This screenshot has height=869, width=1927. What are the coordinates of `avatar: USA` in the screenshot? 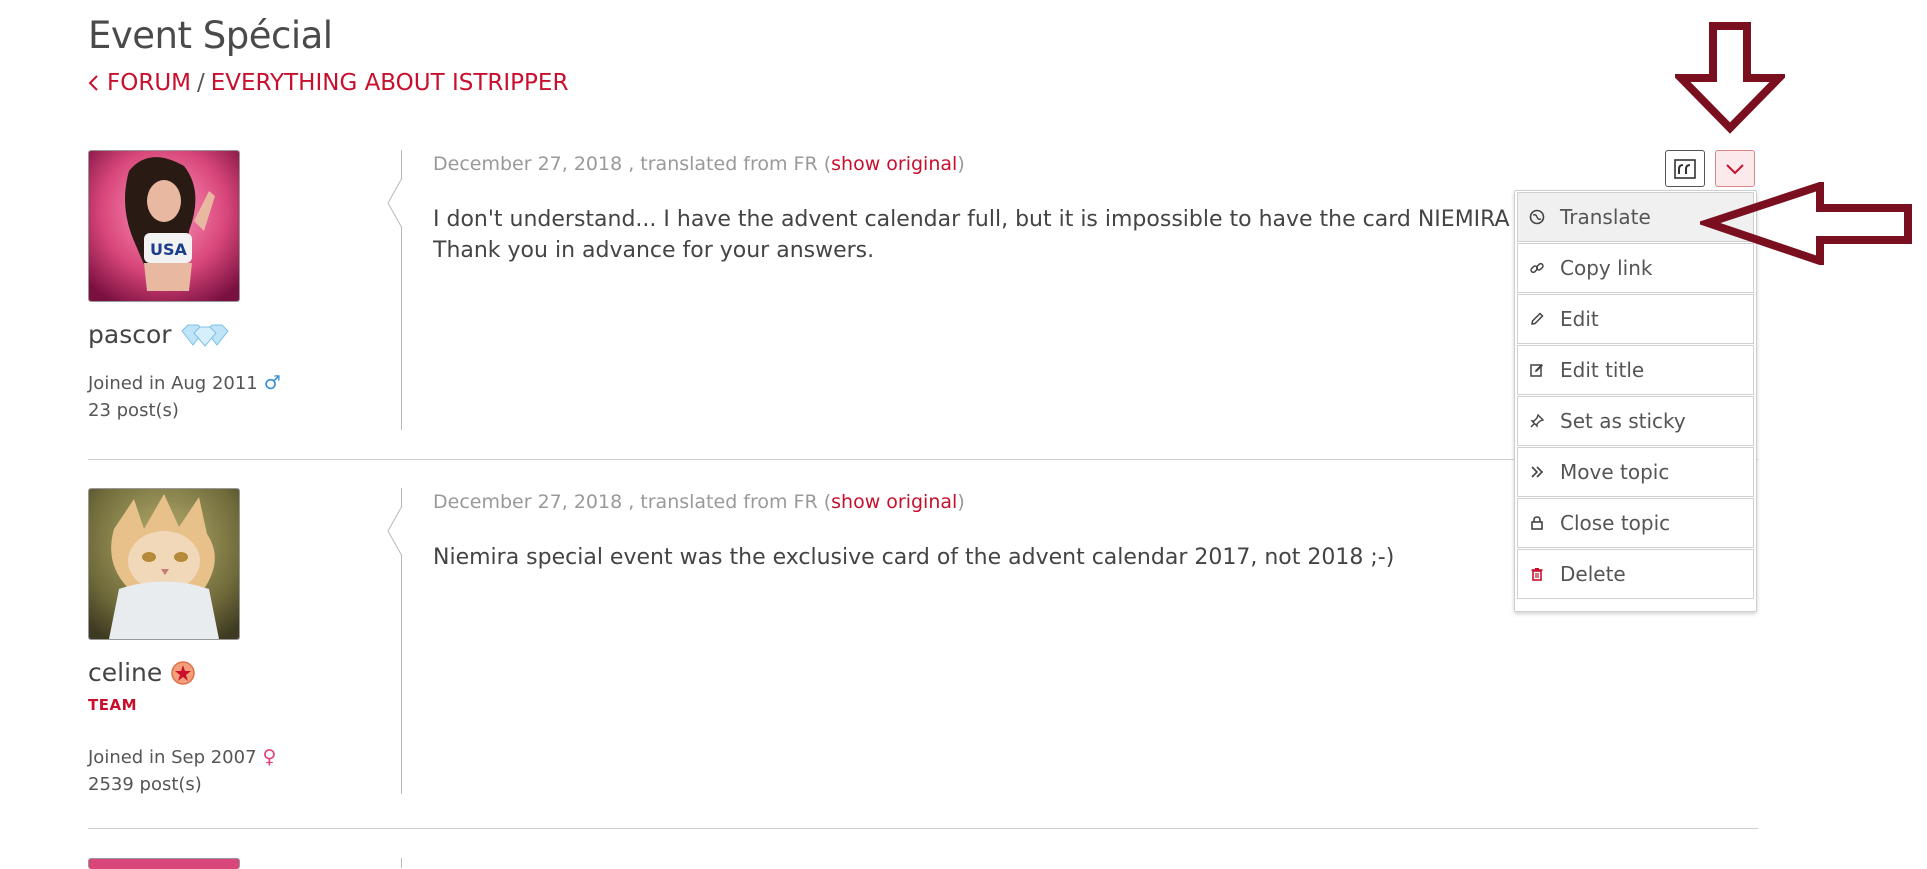 It's located at (164, 226).